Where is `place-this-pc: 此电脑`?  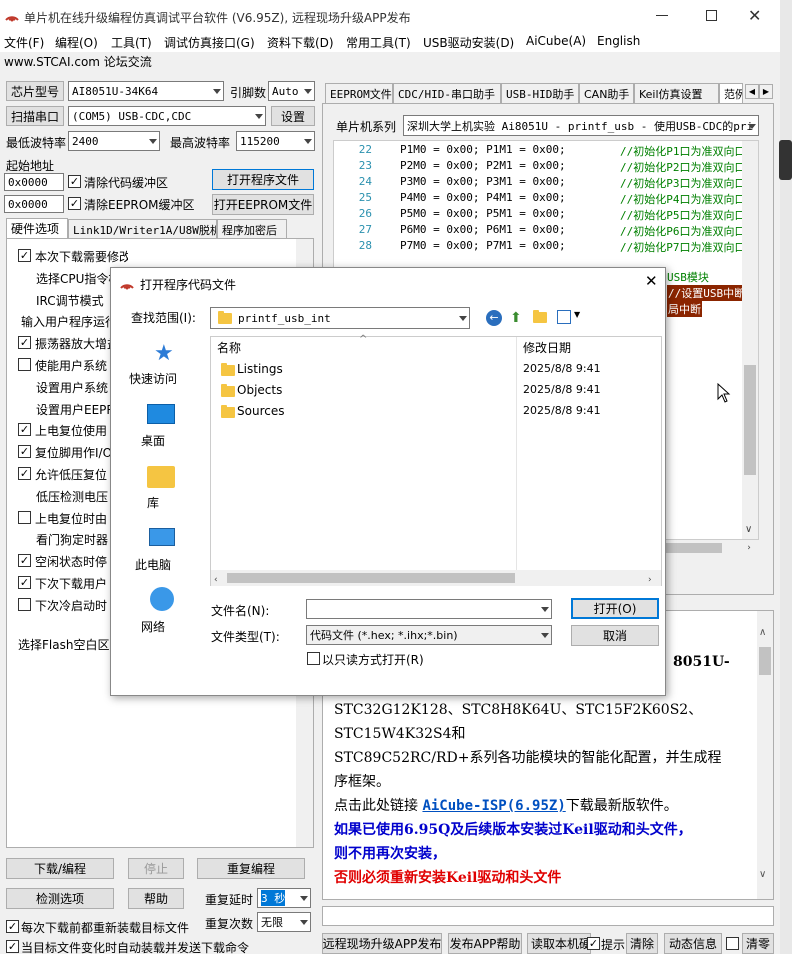 place-this-pc: 此电脑 is located at coordinates (153, 564).